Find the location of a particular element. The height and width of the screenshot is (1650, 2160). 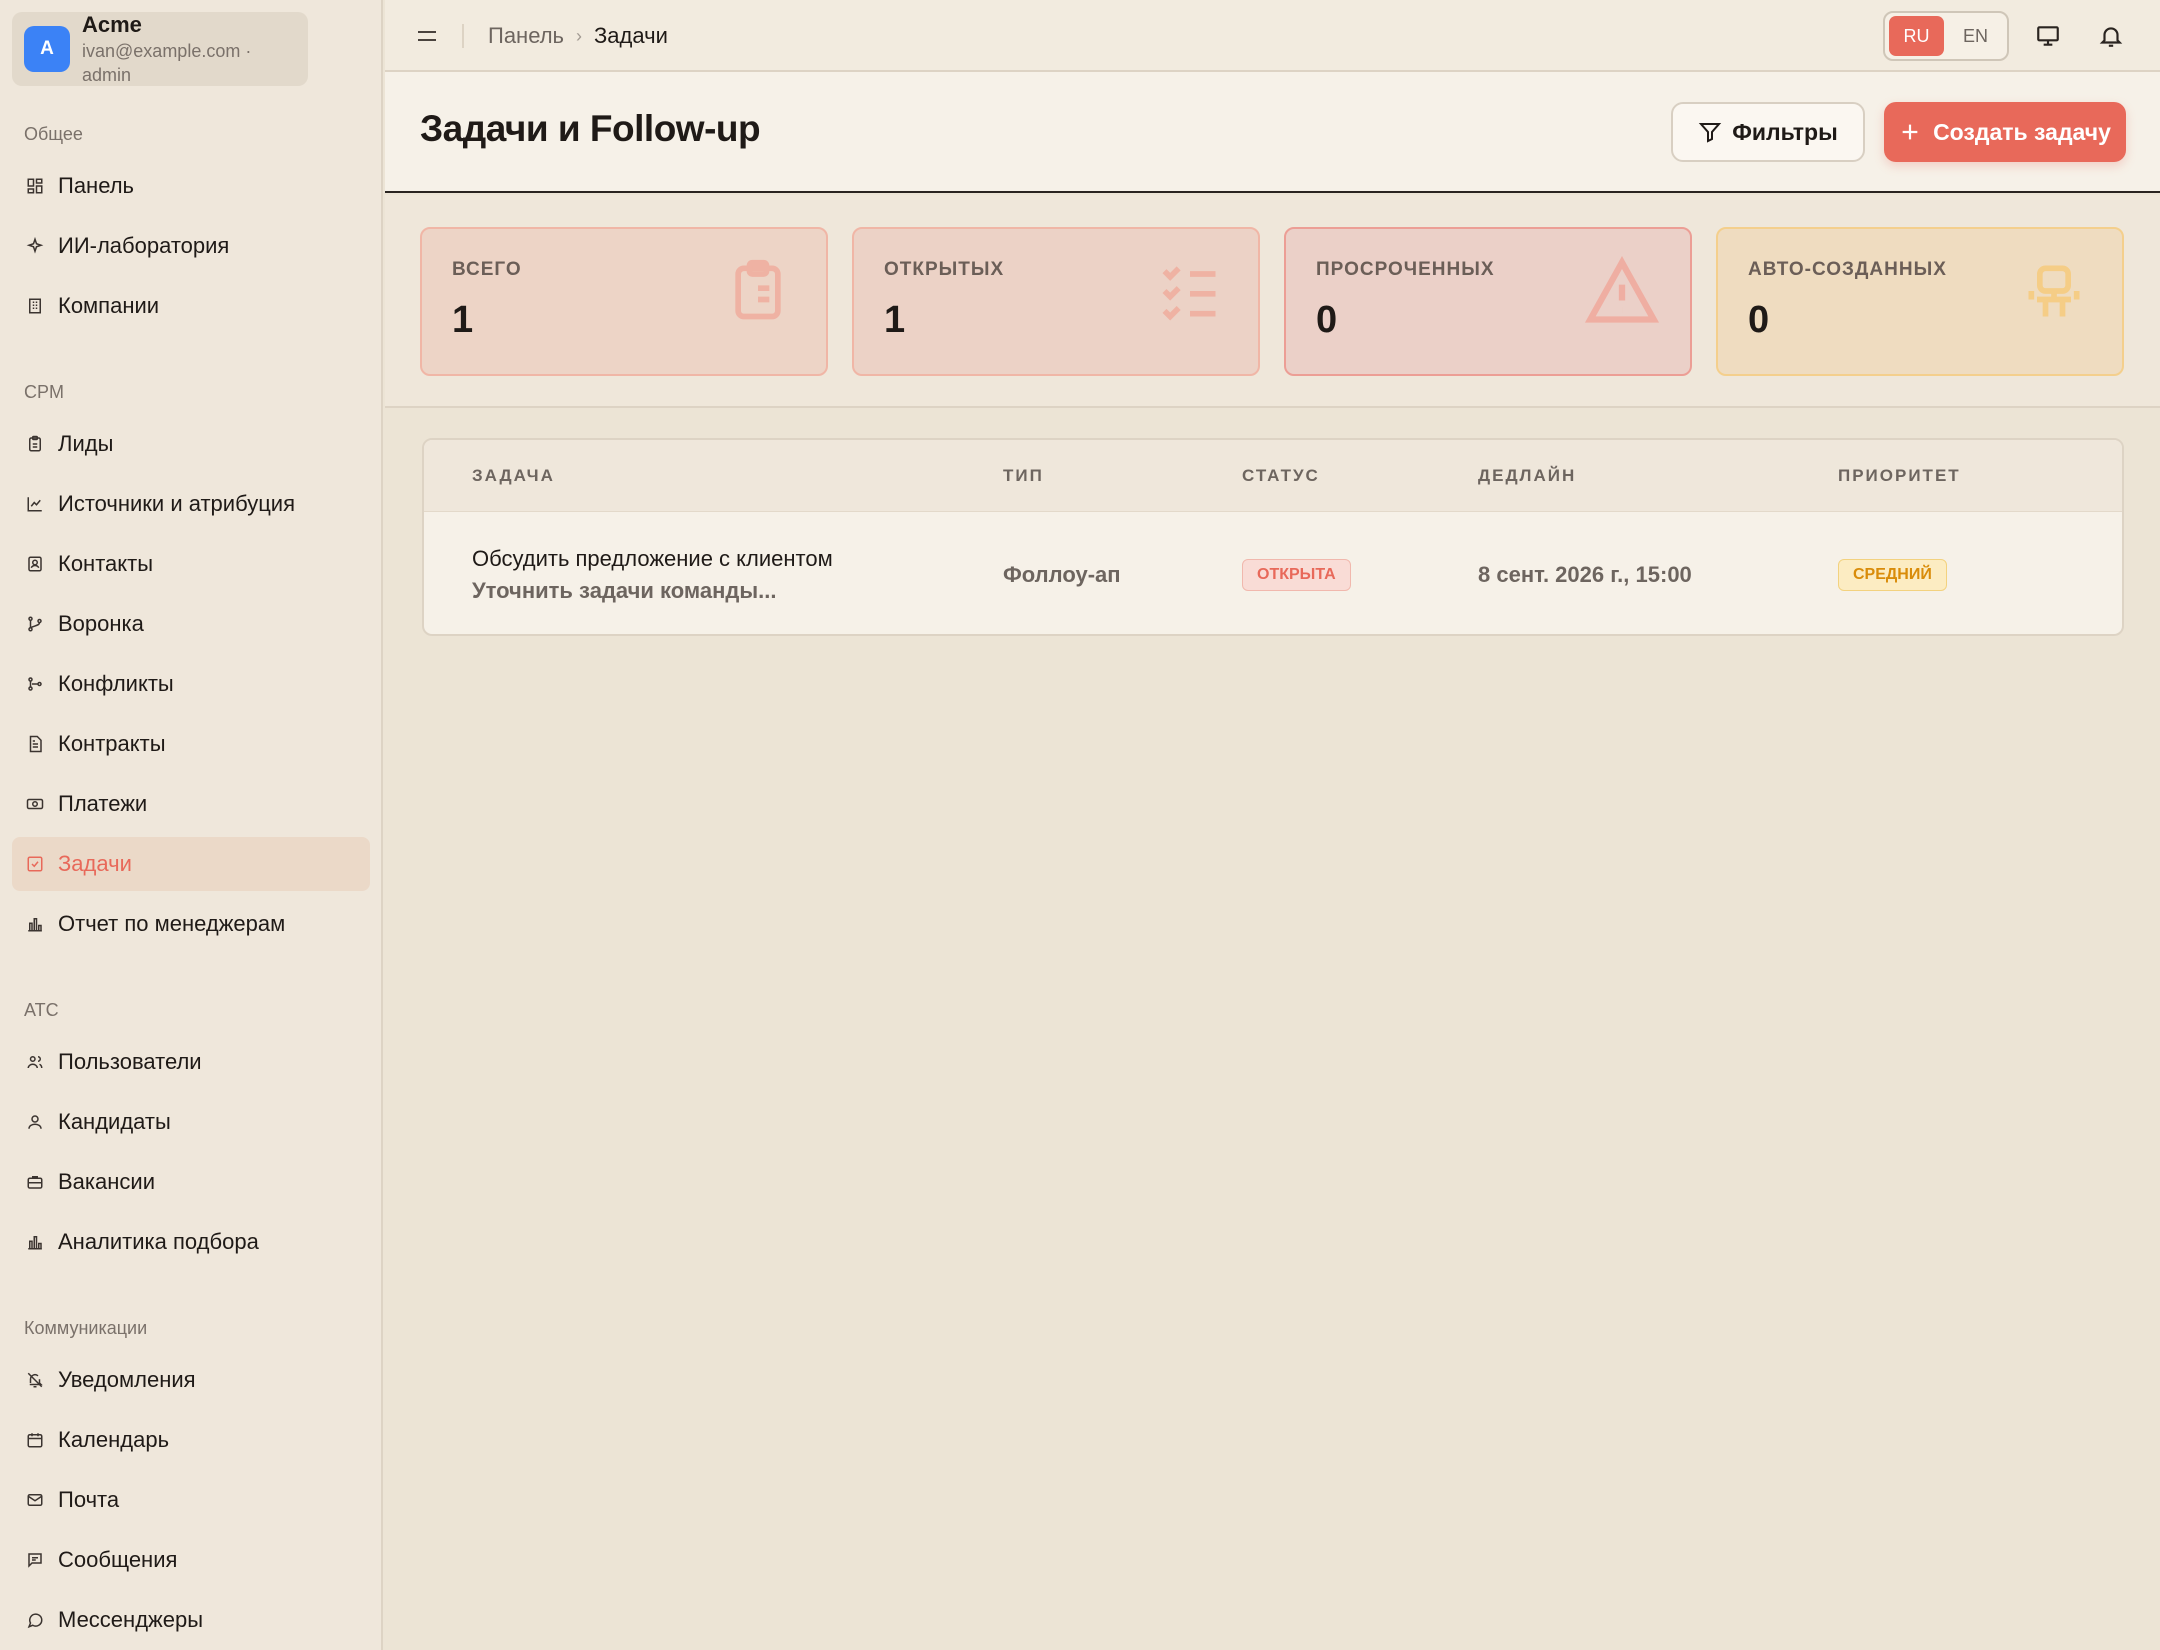

create-task-button: Создать задачу is located at coordinates (2005, 132).